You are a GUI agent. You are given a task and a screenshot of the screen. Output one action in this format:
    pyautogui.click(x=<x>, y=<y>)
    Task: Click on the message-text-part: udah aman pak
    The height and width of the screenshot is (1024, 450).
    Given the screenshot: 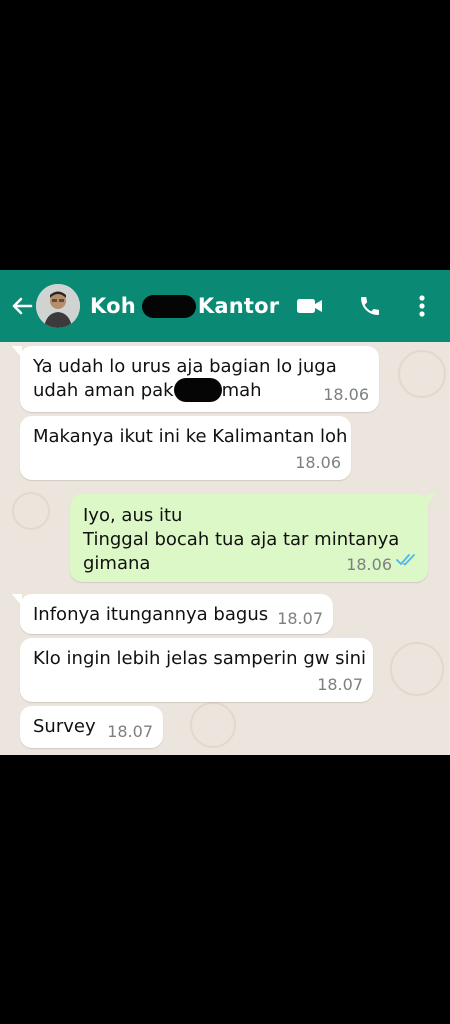 What is the action you would take?
    pyautogui.click(x=103, y=390)
    